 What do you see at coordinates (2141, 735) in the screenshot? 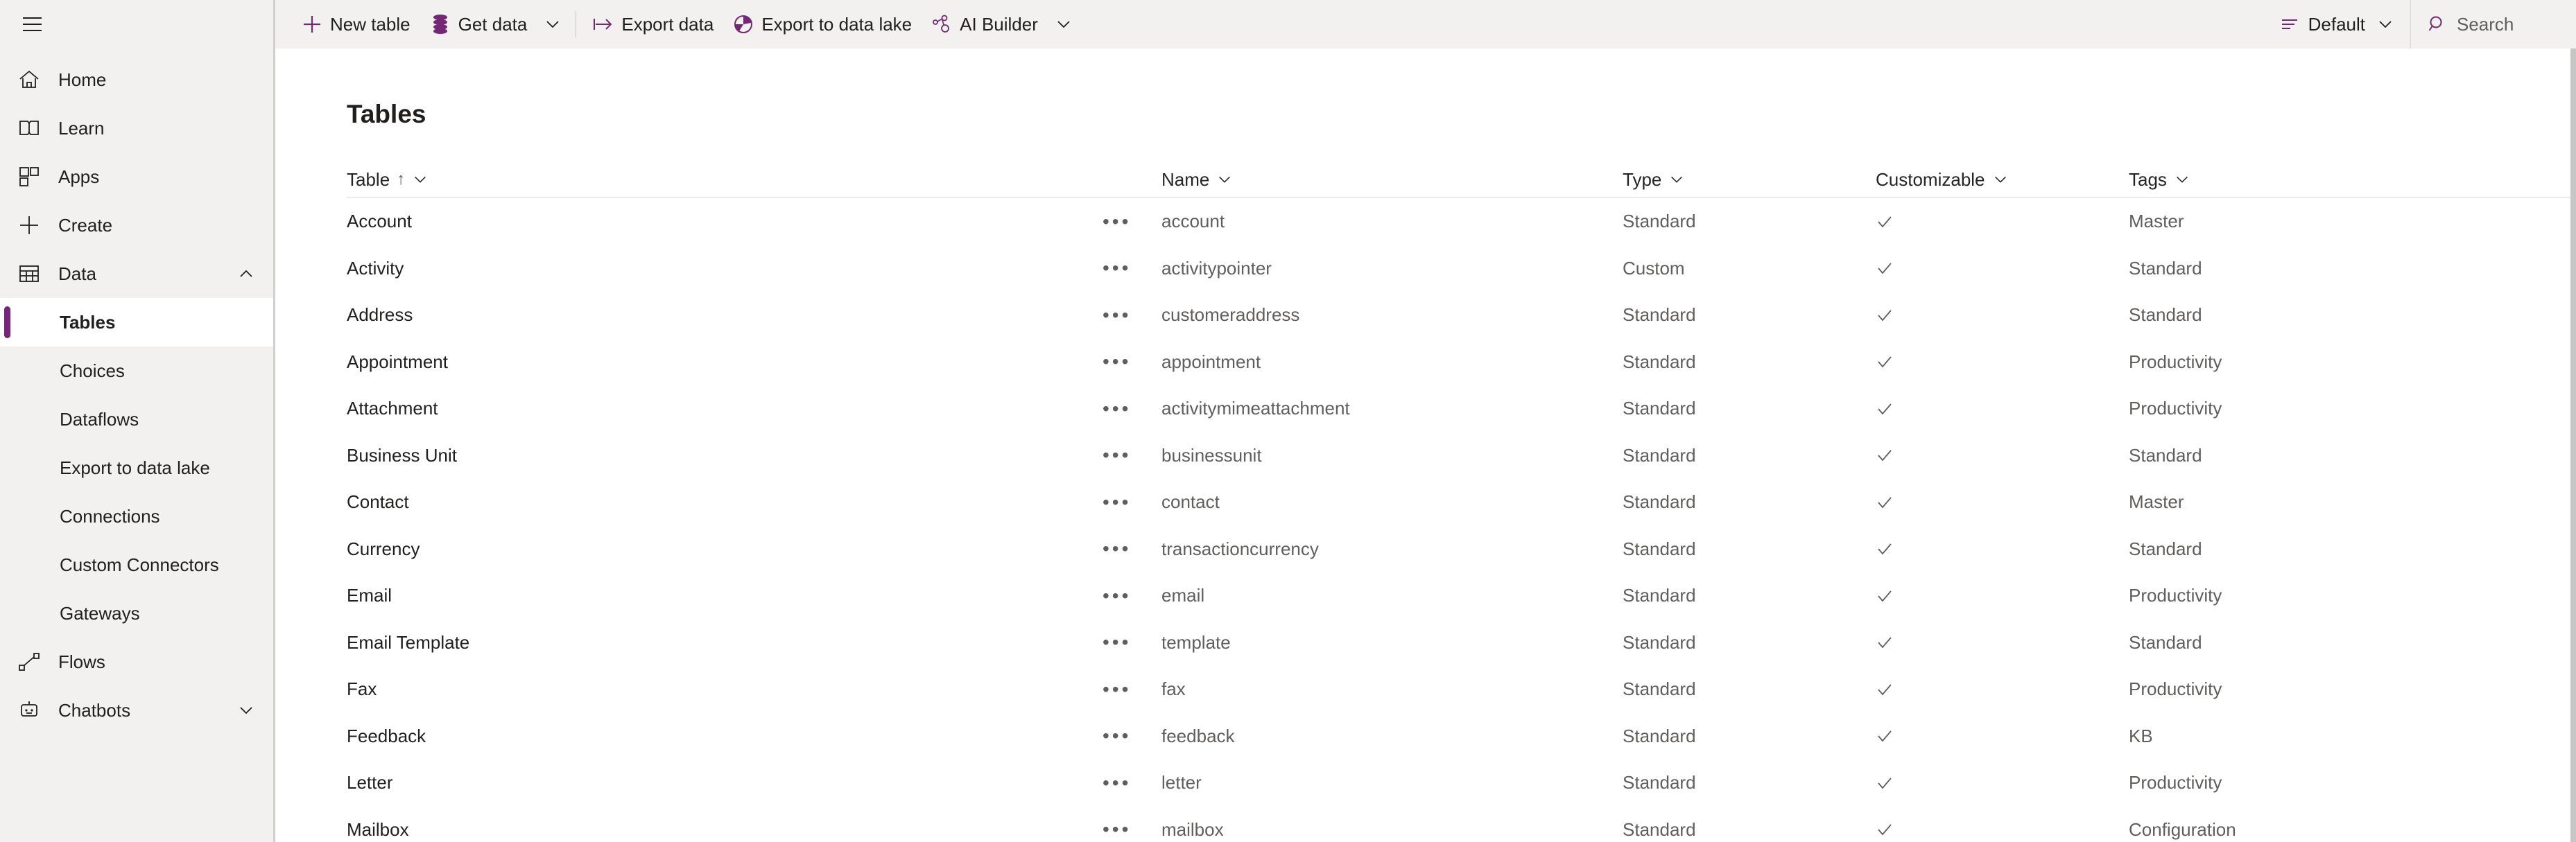
I see `cell-tags: KB` at bounding box center [2141, 735].